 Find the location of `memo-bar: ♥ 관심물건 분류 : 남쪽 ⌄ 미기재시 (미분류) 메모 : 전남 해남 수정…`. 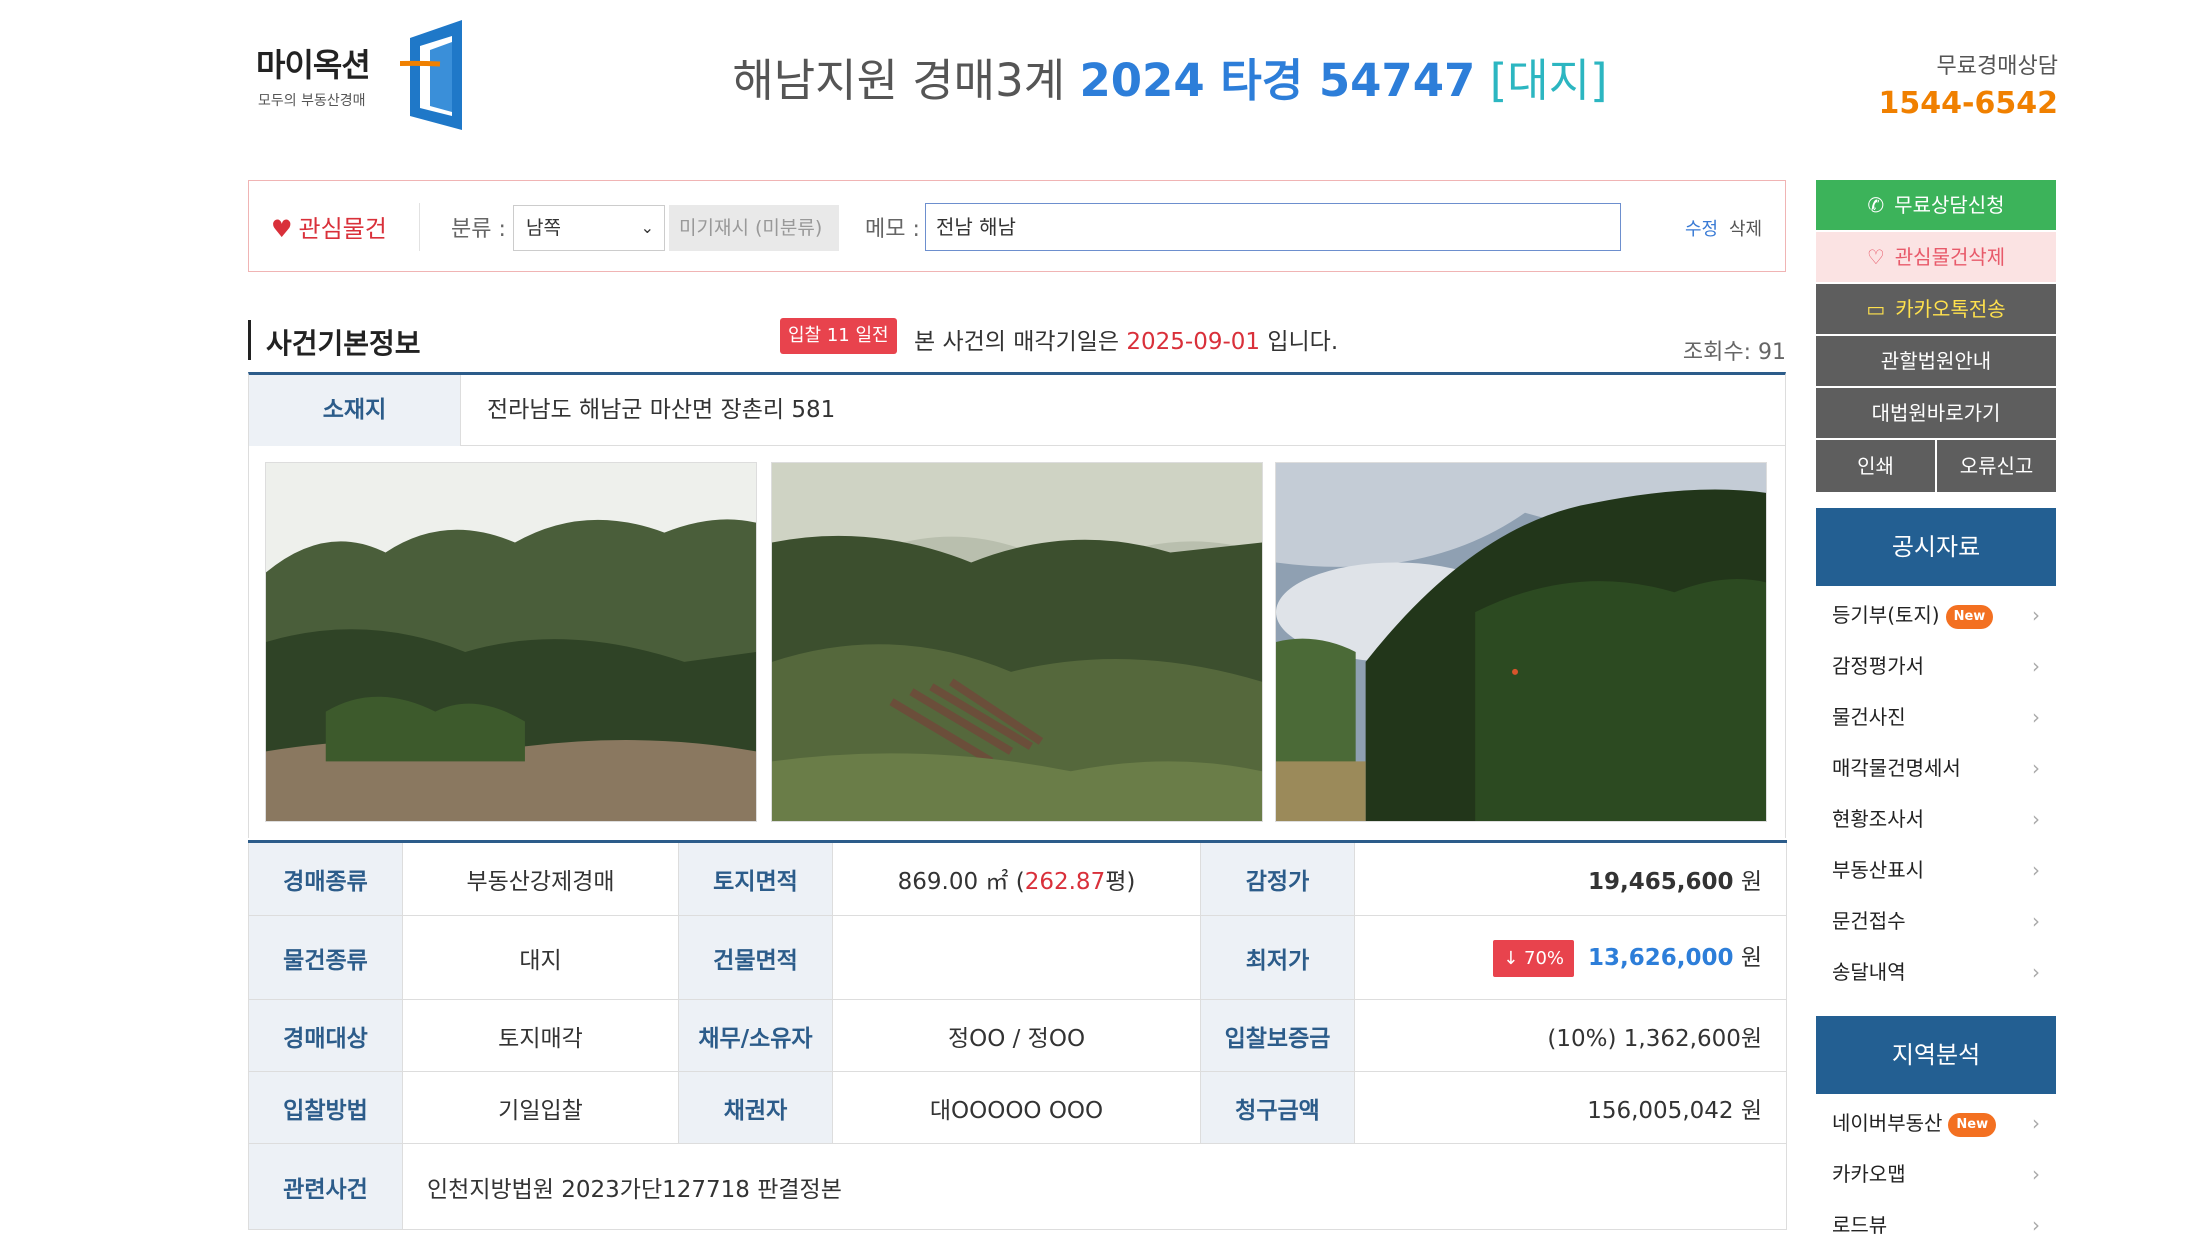

memo-bar: ♥ 관심물건 분류 : 남쪽 ⌄ 미기재시 (미분류) 메모 : 전남 해남 수정… is located at coordinates (1017, 226).